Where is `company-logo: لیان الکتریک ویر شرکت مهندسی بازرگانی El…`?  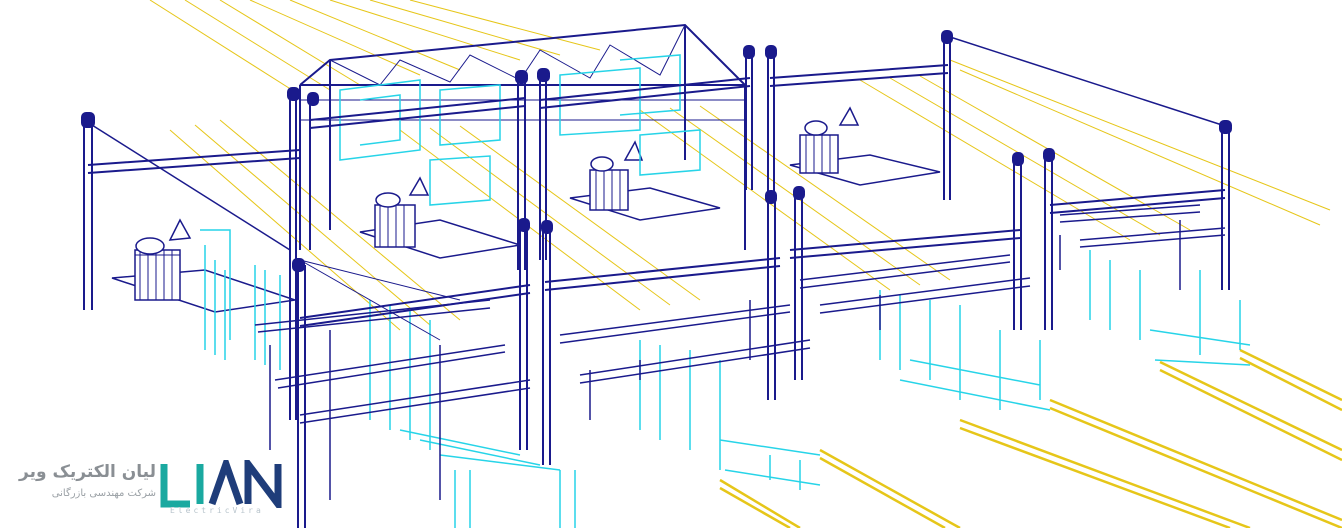 company-logo: لیان الکتریک ویر شرکت مهندسی بازرگانی El… is located at coordinates (147, 489).